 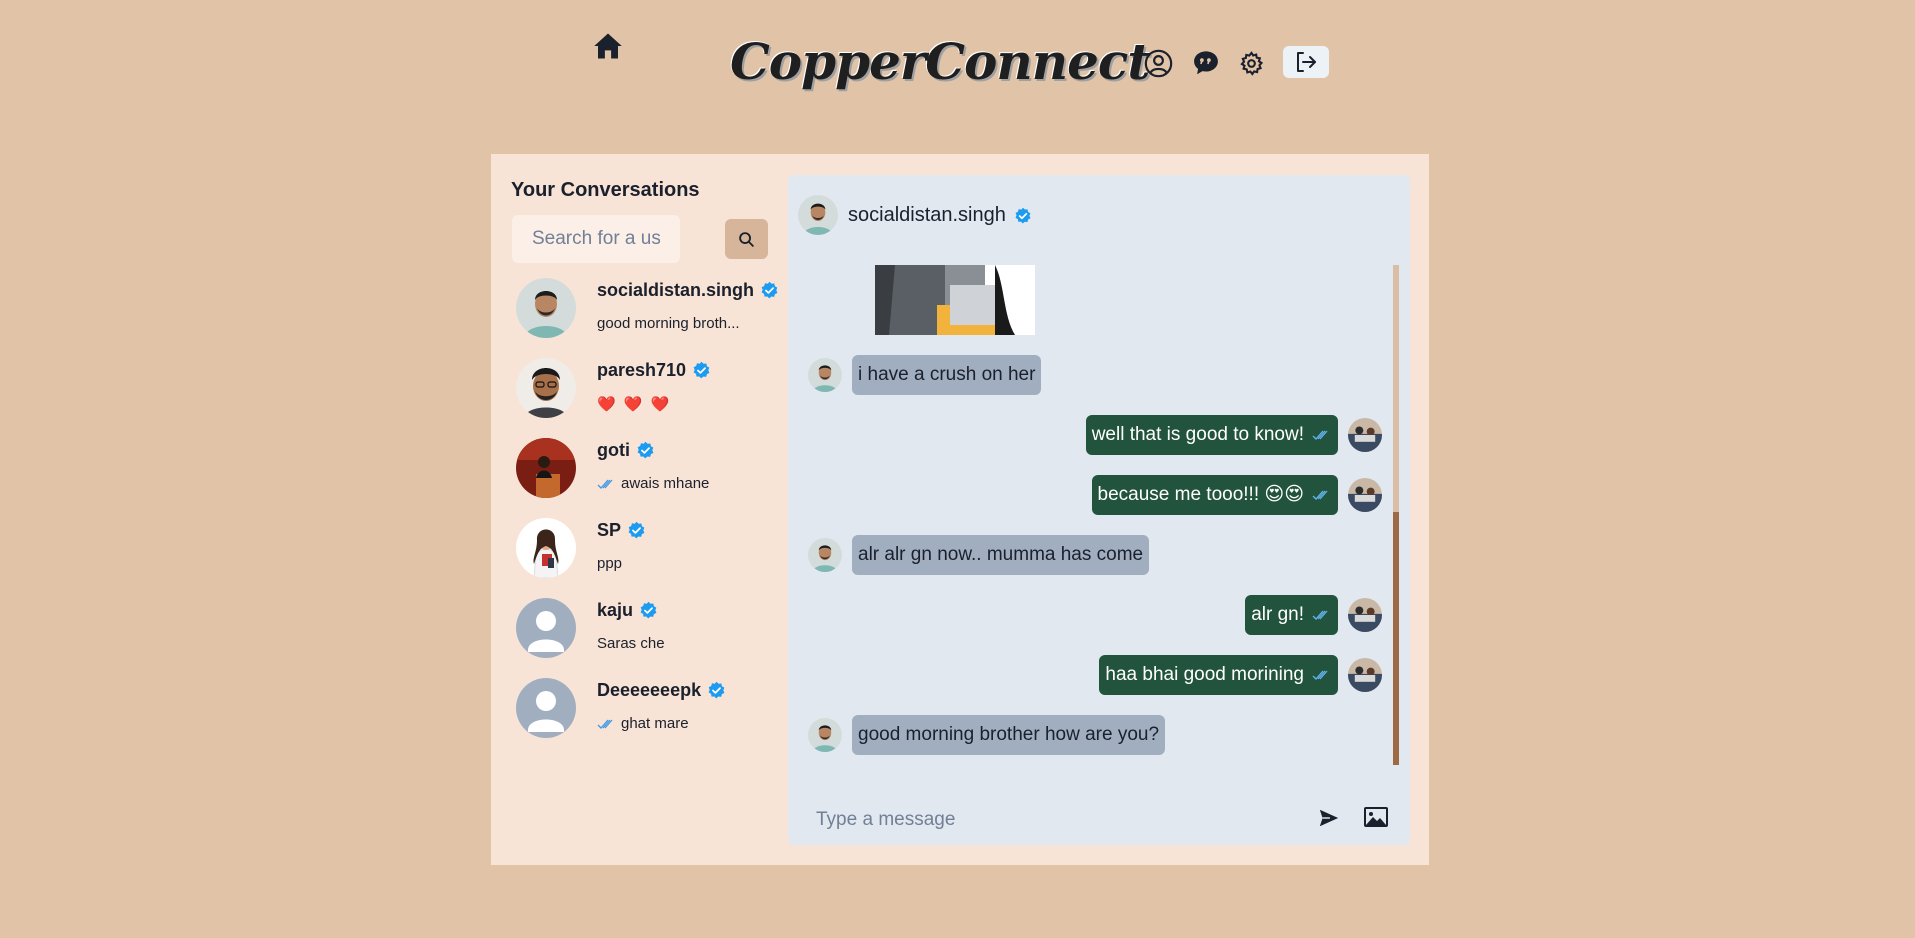 I want to click on conversation-item: Deeeeeeepk ghat mare, so click(x=641, y=709).